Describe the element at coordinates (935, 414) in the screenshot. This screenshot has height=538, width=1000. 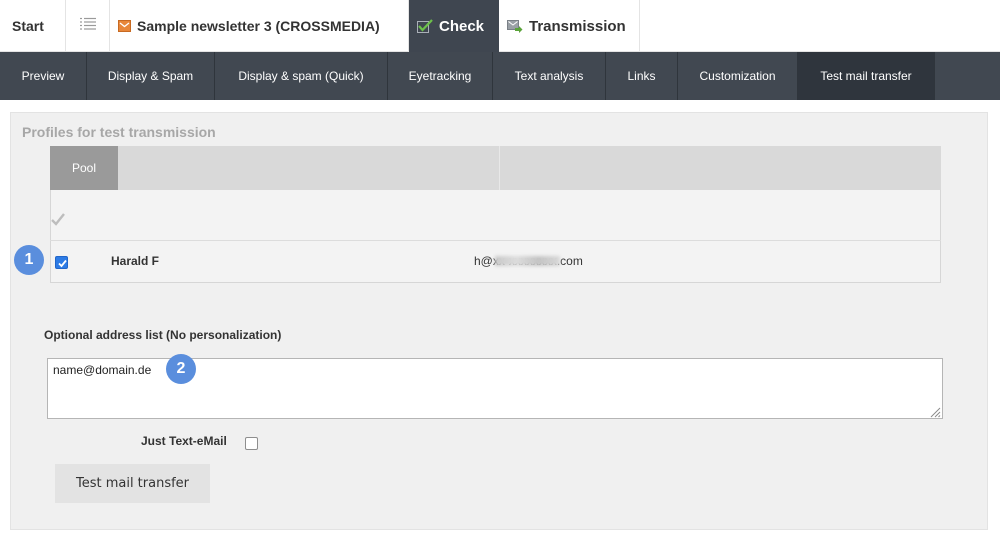
I see `resize-grip-icon` at that location.